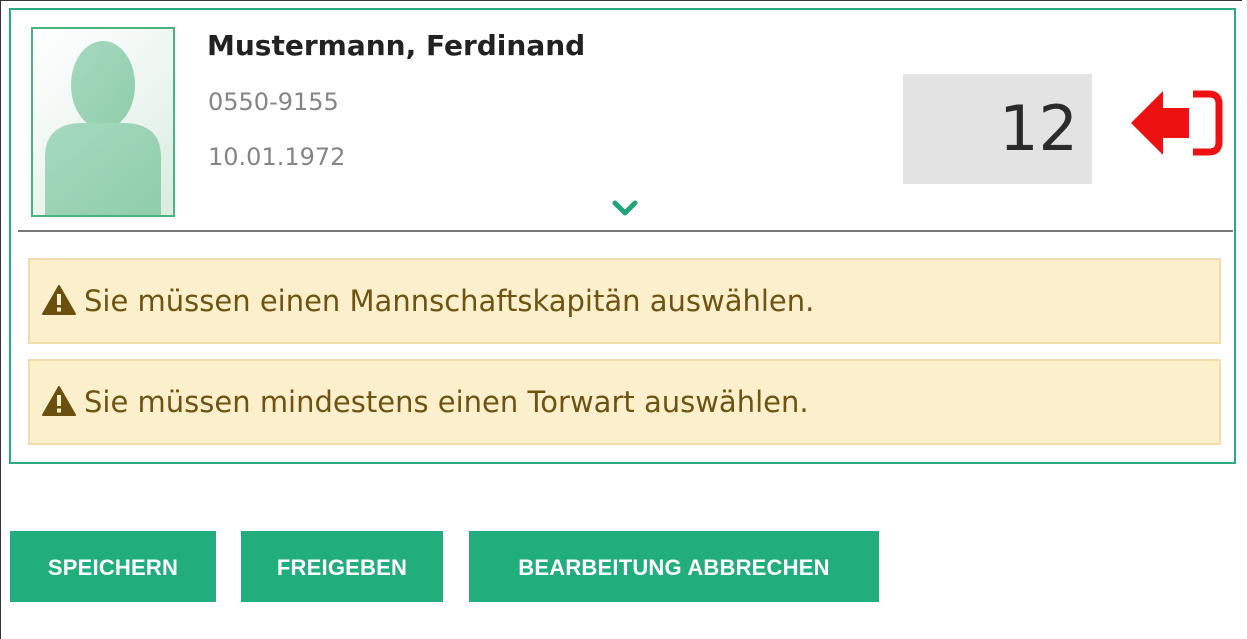  I want to click on release-button: FREIGEBEN, so click(342, 566).